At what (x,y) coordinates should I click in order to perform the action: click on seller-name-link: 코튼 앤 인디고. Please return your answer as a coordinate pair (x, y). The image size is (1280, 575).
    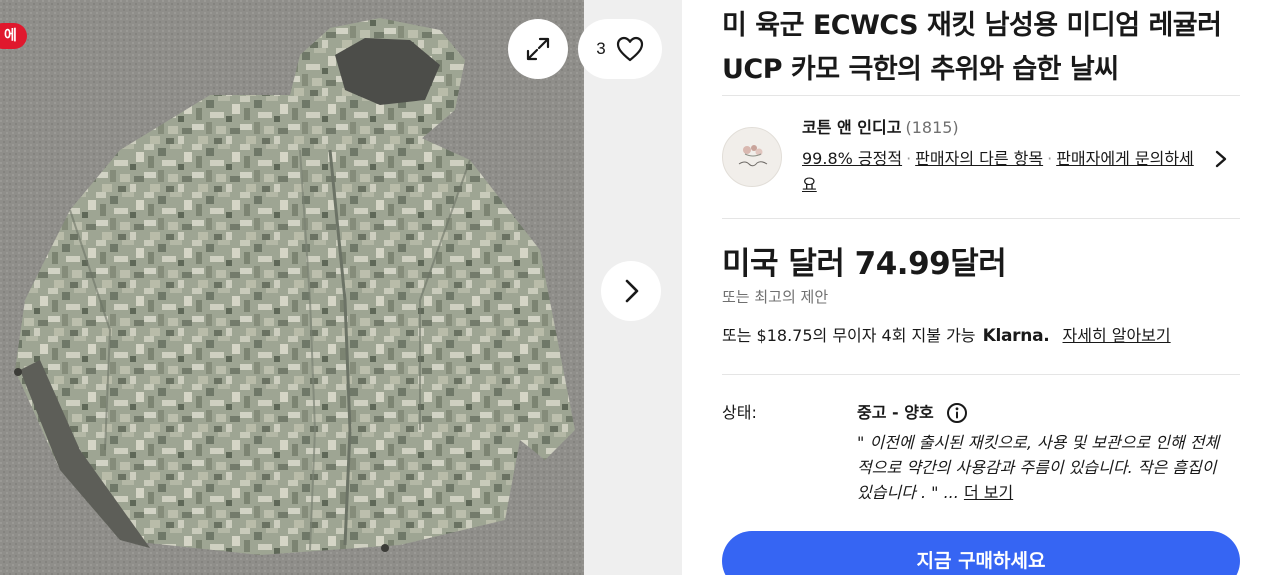
    Looking at the image, I should click on (851, 127).